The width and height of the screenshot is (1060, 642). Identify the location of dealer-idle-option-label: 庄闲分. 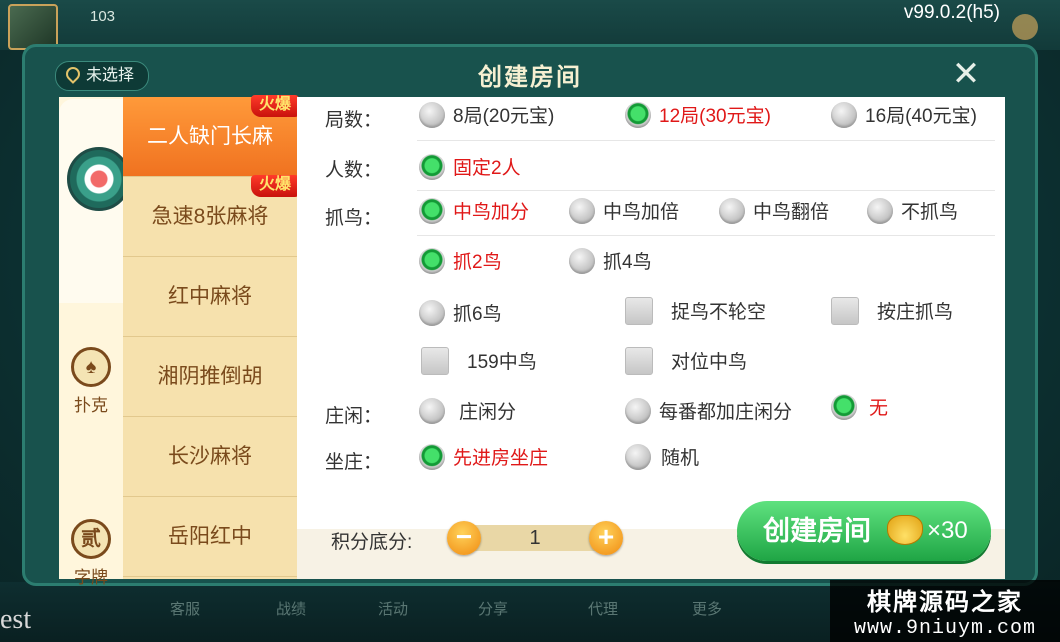
(488, 412).